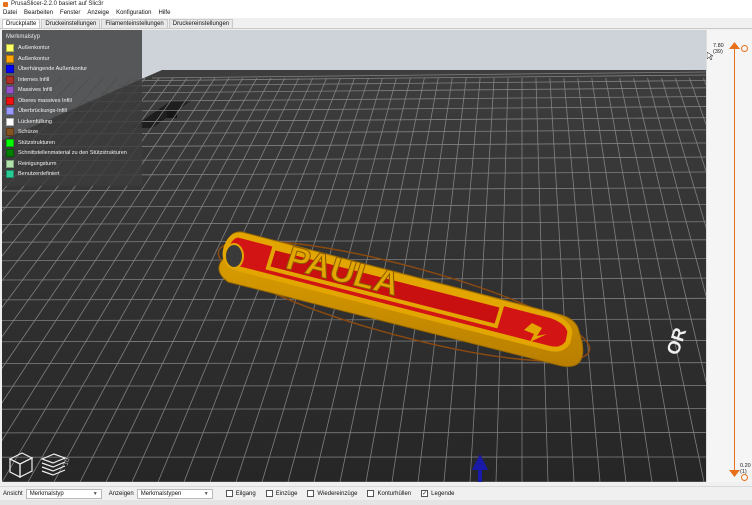  I want to click on legend-label: Lückenfüllung, so click(35, 121).